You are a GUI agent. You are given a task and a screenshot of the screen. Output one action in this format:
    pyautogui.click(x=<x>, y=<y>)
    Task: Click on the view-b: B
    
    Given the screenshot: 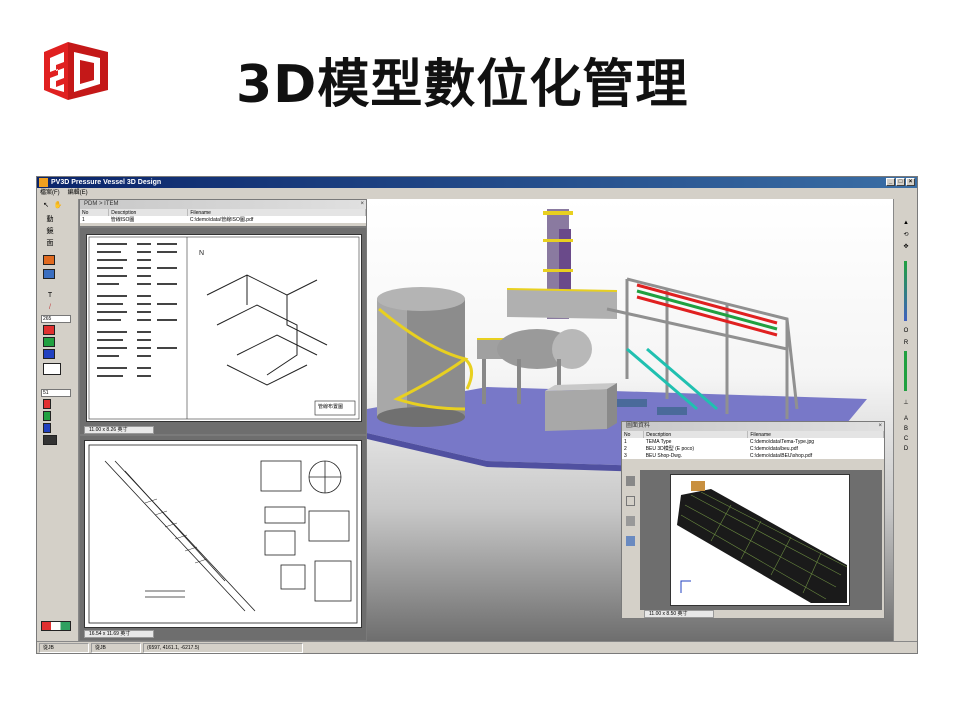 What is the action you would take?
    pyautogui.click(x=906, y=429)
    